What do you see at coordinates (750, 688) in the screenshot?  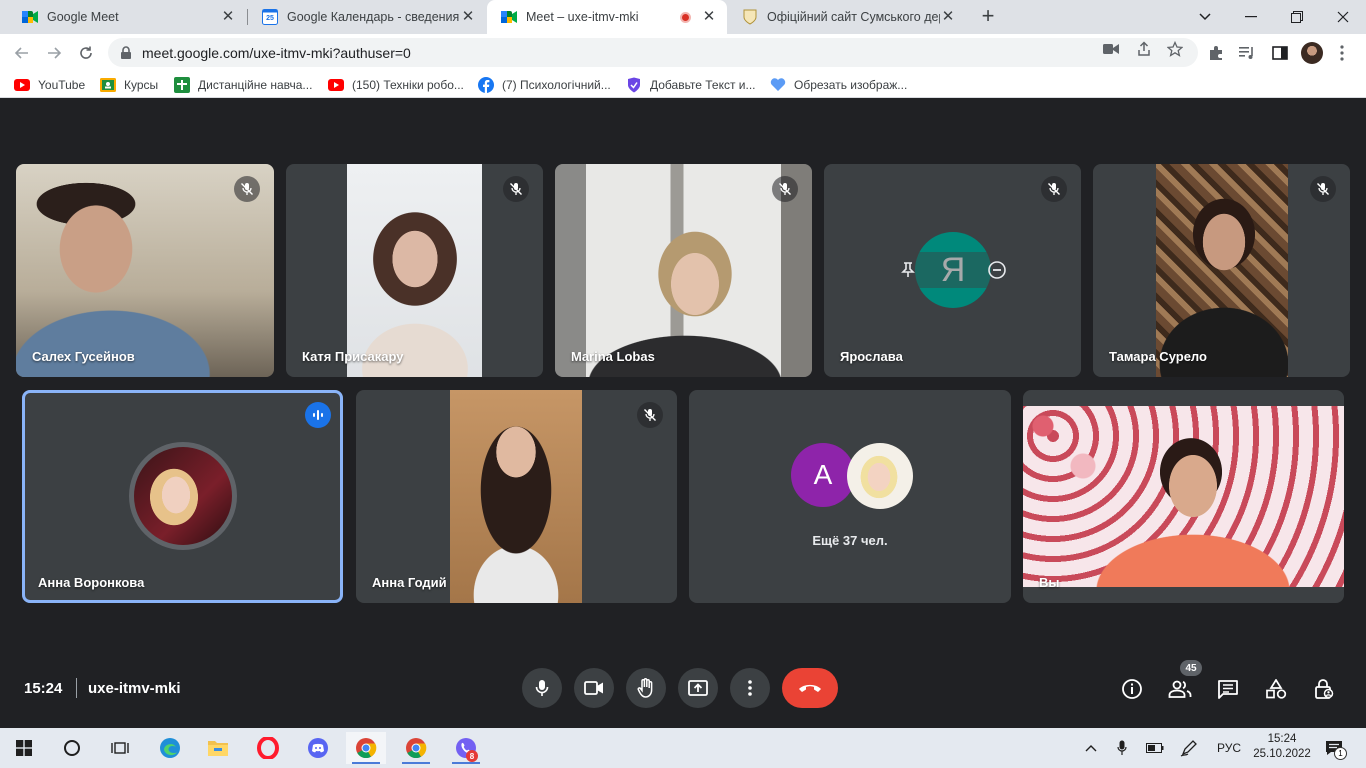 I see `more-options-button` at bounding box center [750, 688].